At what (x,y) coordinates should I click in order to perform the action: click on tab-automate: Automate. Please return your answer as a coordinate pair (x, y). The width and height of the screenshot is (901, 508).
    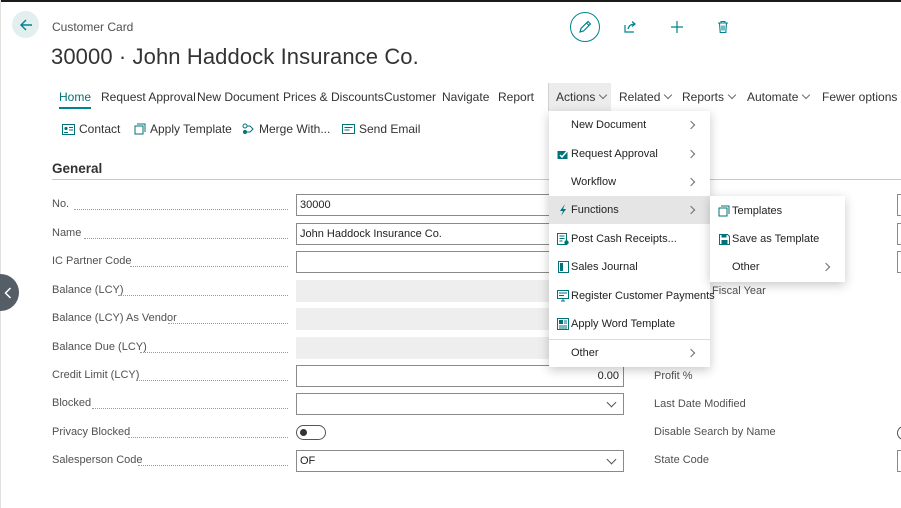
    Looking at the image, I should click on (779, 97).